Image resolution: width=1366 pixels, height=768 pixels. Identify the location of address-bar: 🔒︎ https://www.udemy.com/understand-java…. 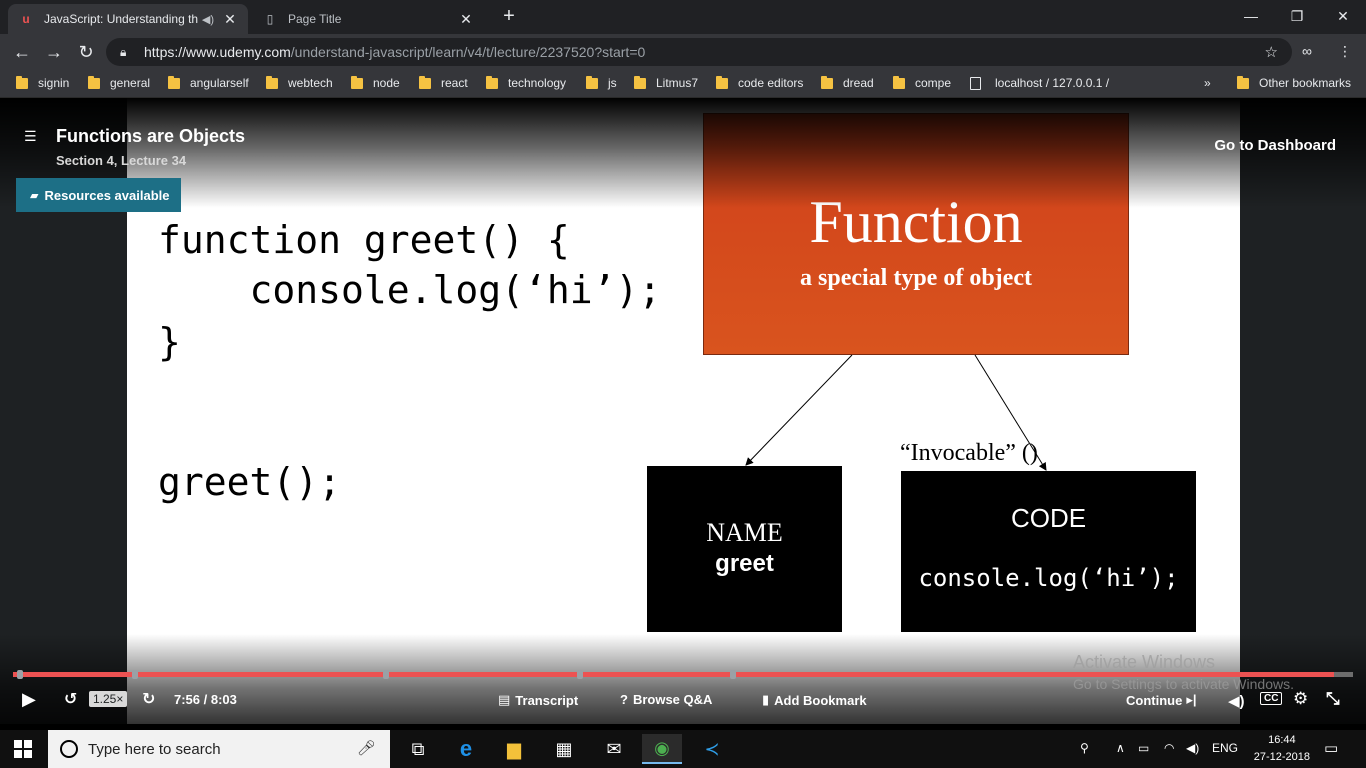
(699, 52).